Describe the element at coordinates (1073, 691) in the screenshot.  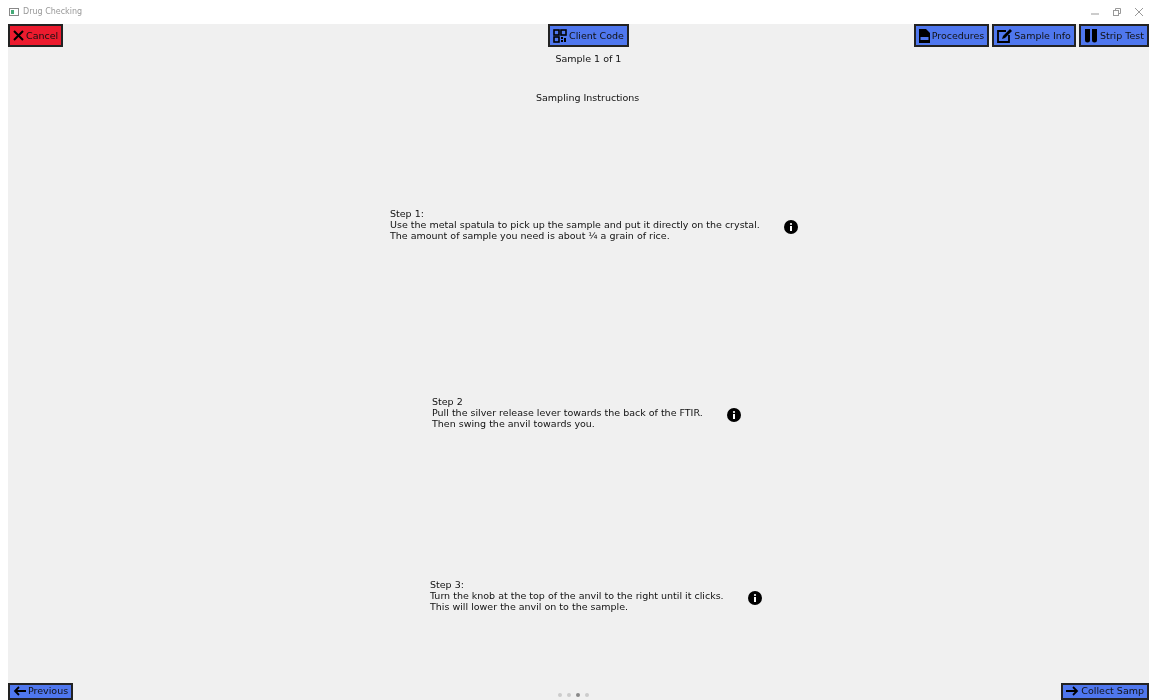
I see `right-arrow-icon` at that location.